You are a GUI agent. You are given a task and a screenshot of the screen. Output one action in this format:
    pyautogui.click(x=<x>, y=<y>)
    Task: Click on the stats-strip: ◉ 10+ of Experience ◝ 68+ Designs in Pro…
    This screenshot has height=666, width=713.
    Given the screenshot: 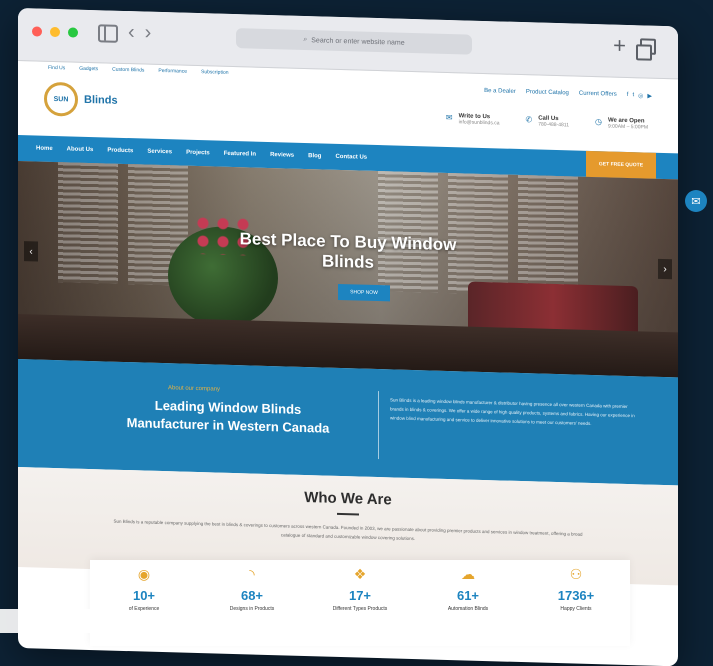 What is the action you would take?
    pyautogui.click(x=360, y=603)
    